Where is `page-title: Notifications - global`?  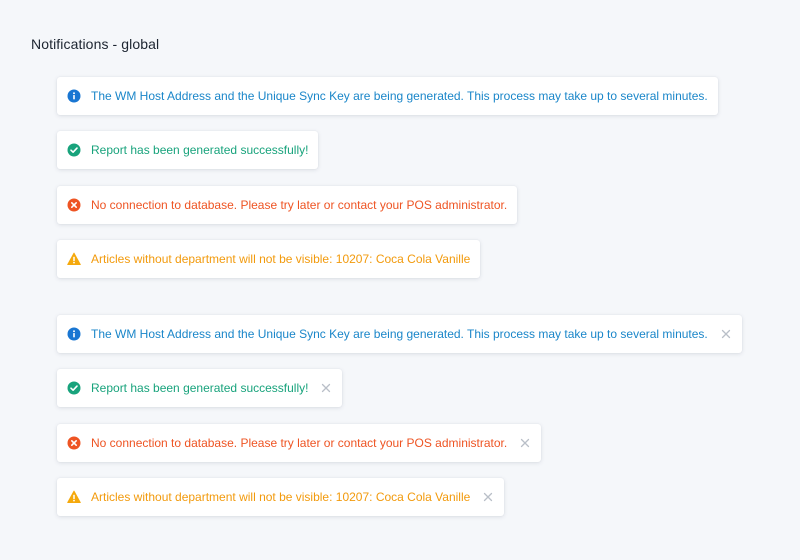
page-title: Notifications - global is located at coordinates (95, 44).